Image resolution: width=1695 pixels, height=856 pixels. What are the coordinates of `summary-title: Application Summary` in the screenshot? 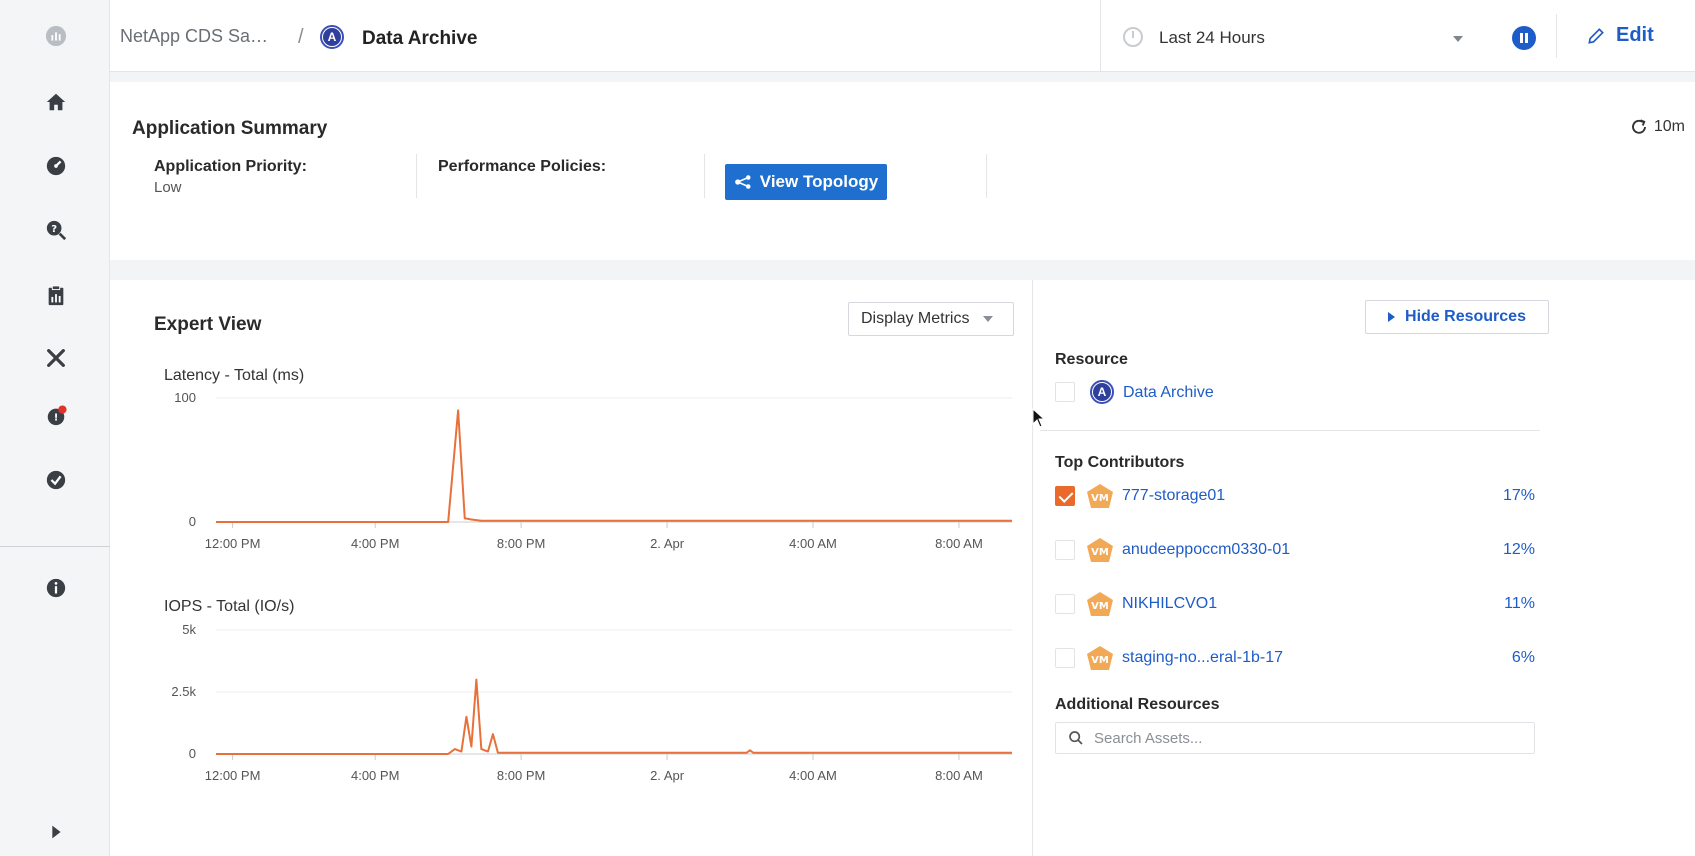 It's located at (230, 128).